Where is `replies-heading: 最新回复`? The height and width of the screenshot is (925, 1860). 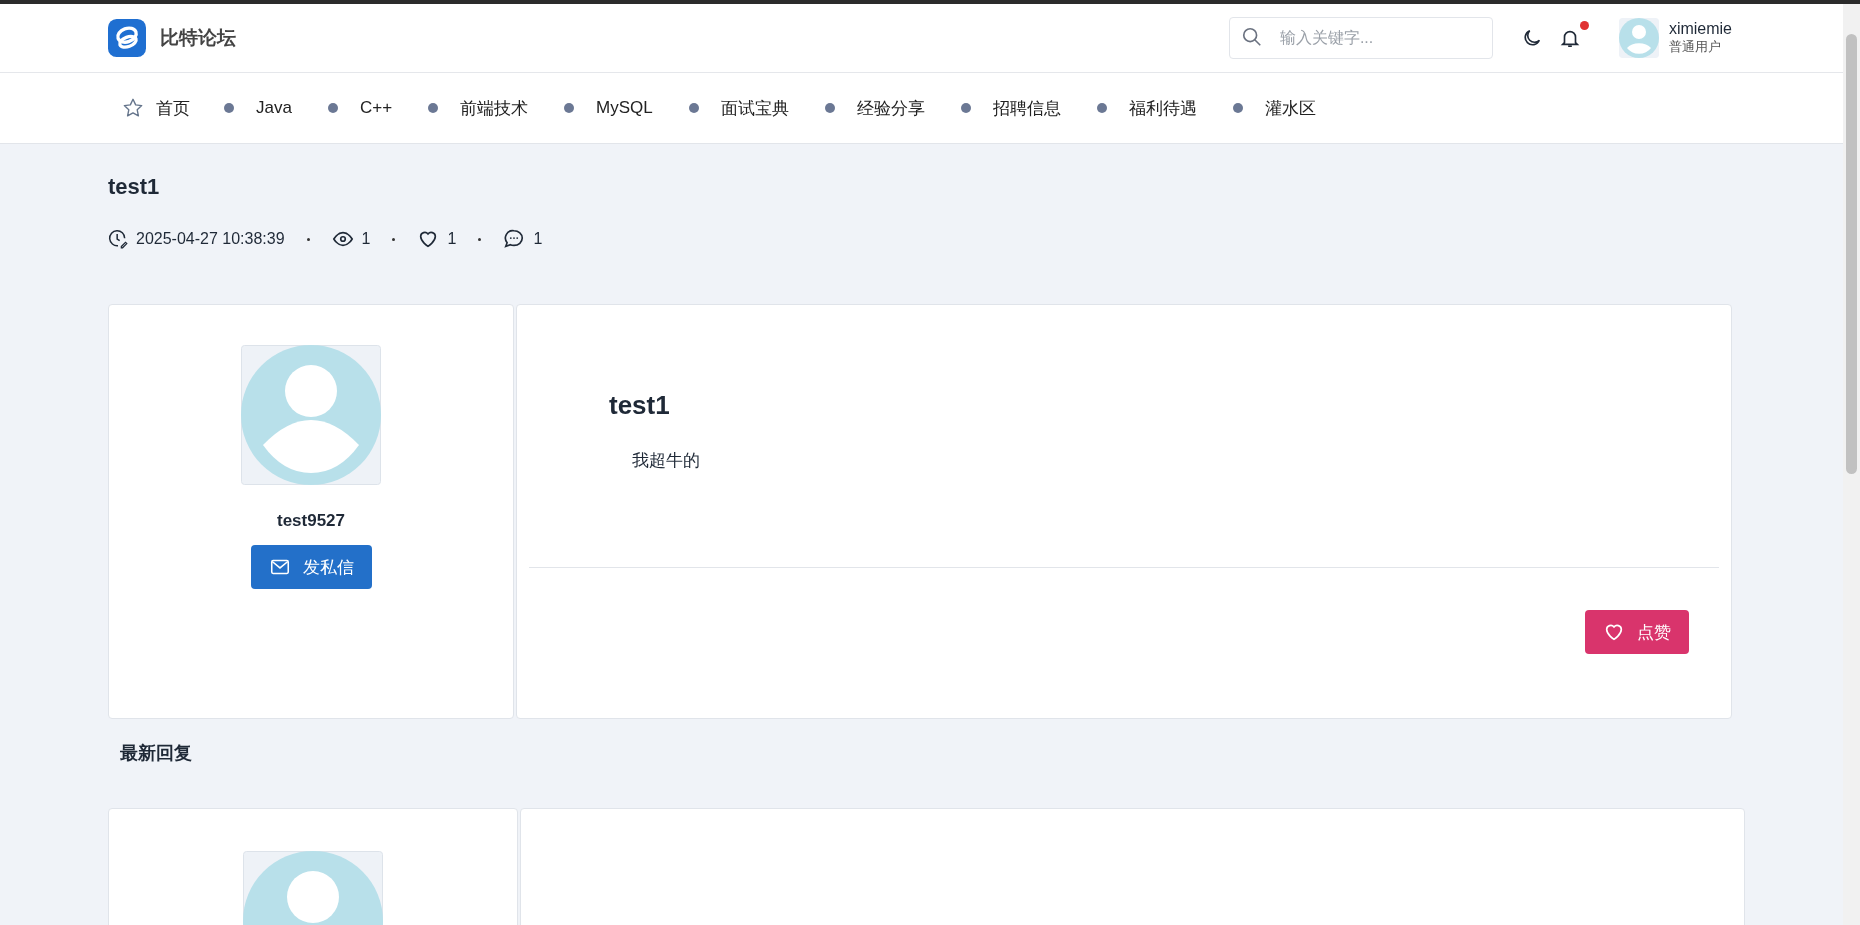 replies-heading: 最新回复 is located at coordinates (156, 753).